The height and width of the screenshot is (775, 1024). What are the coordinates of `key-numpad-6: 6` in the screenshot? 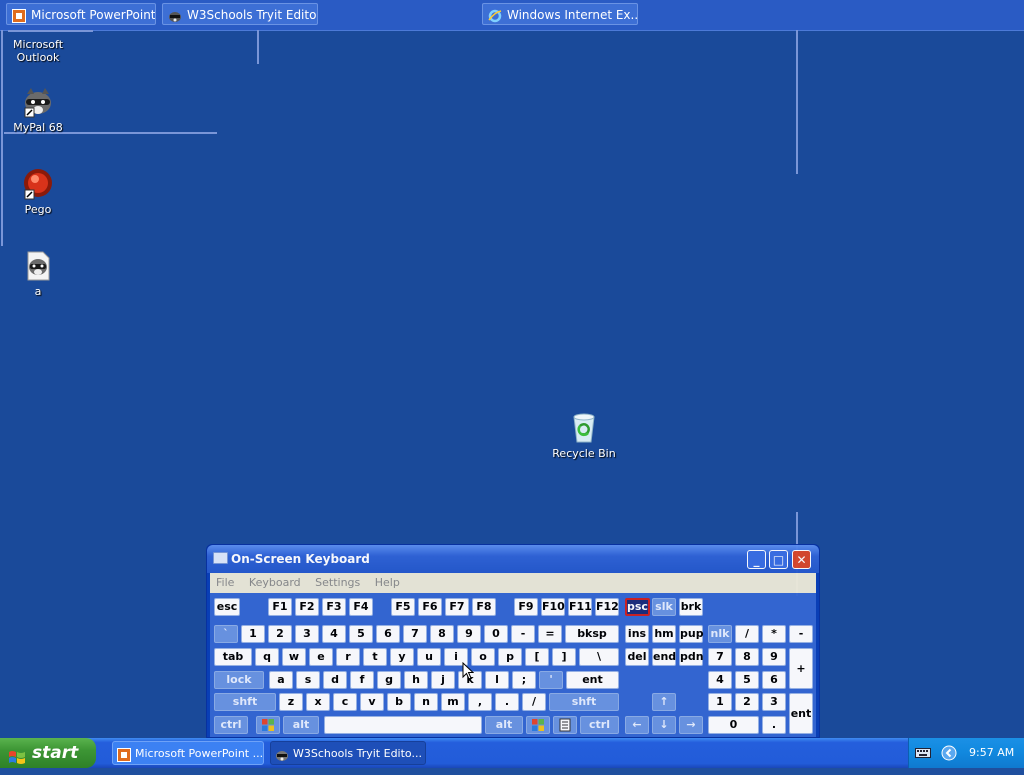 It's located at (774, 680).